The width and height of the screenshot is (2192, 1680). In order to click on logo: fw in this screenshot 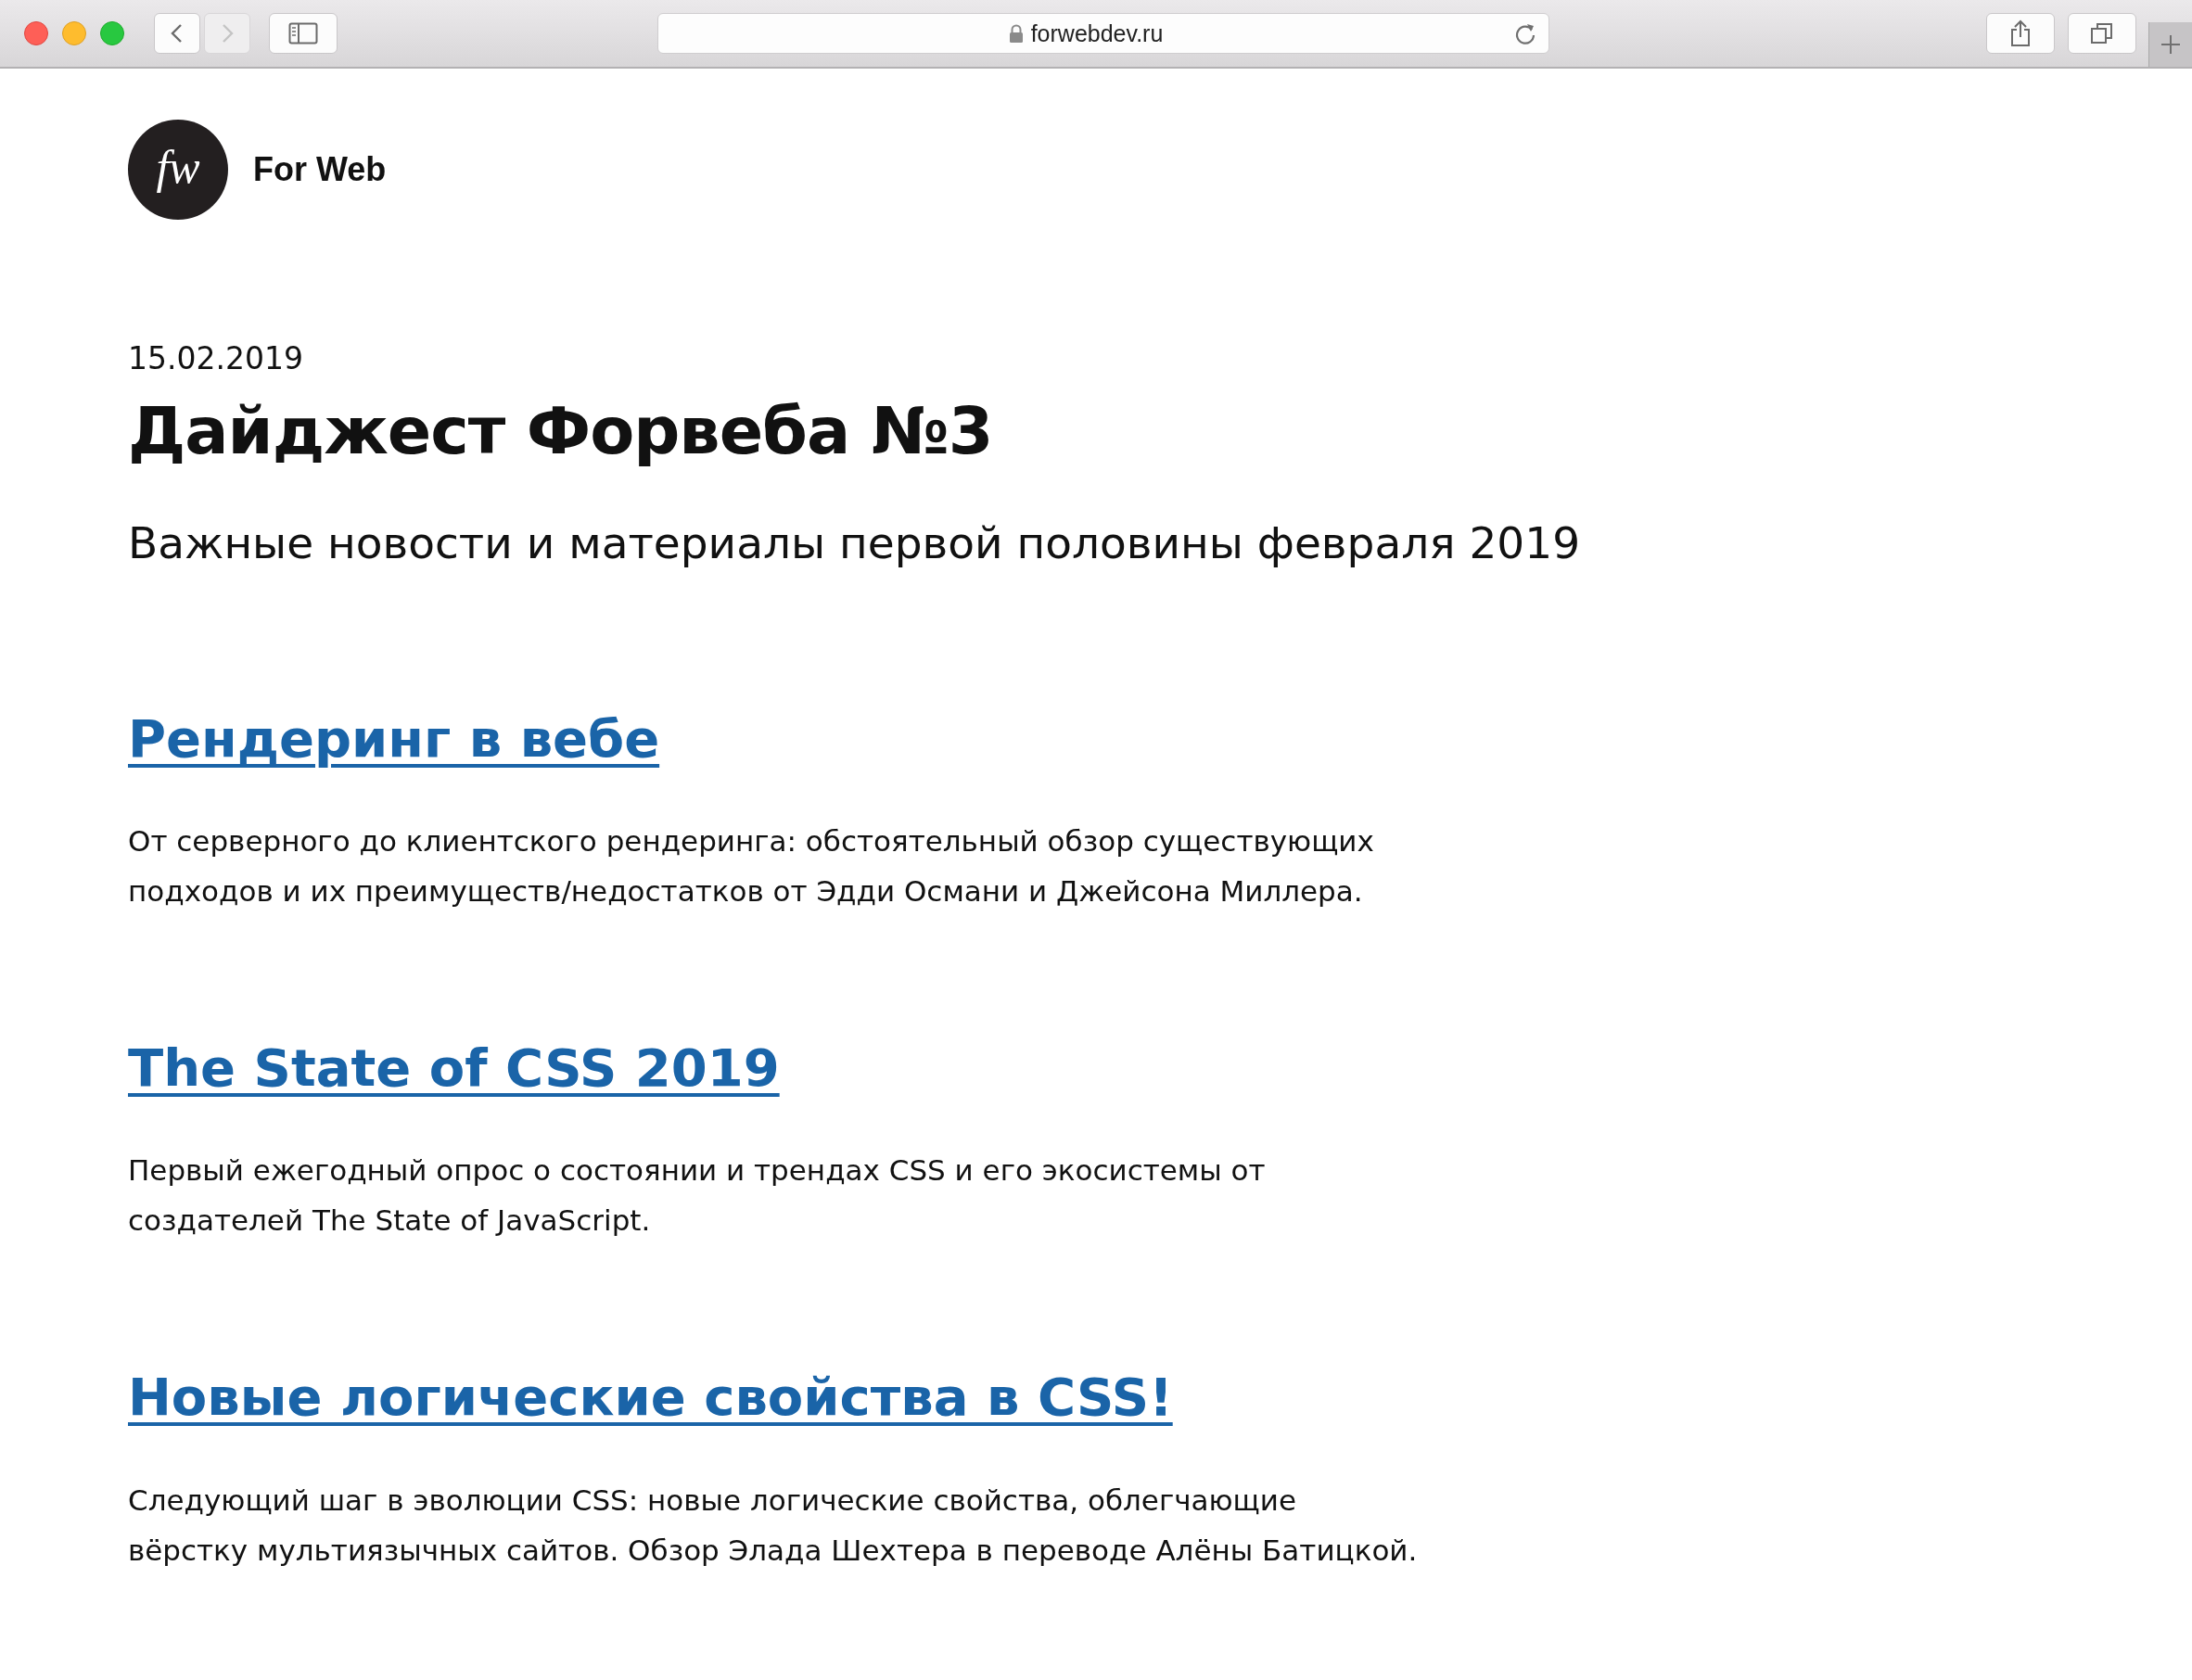, I will do `click(178, 170)`.